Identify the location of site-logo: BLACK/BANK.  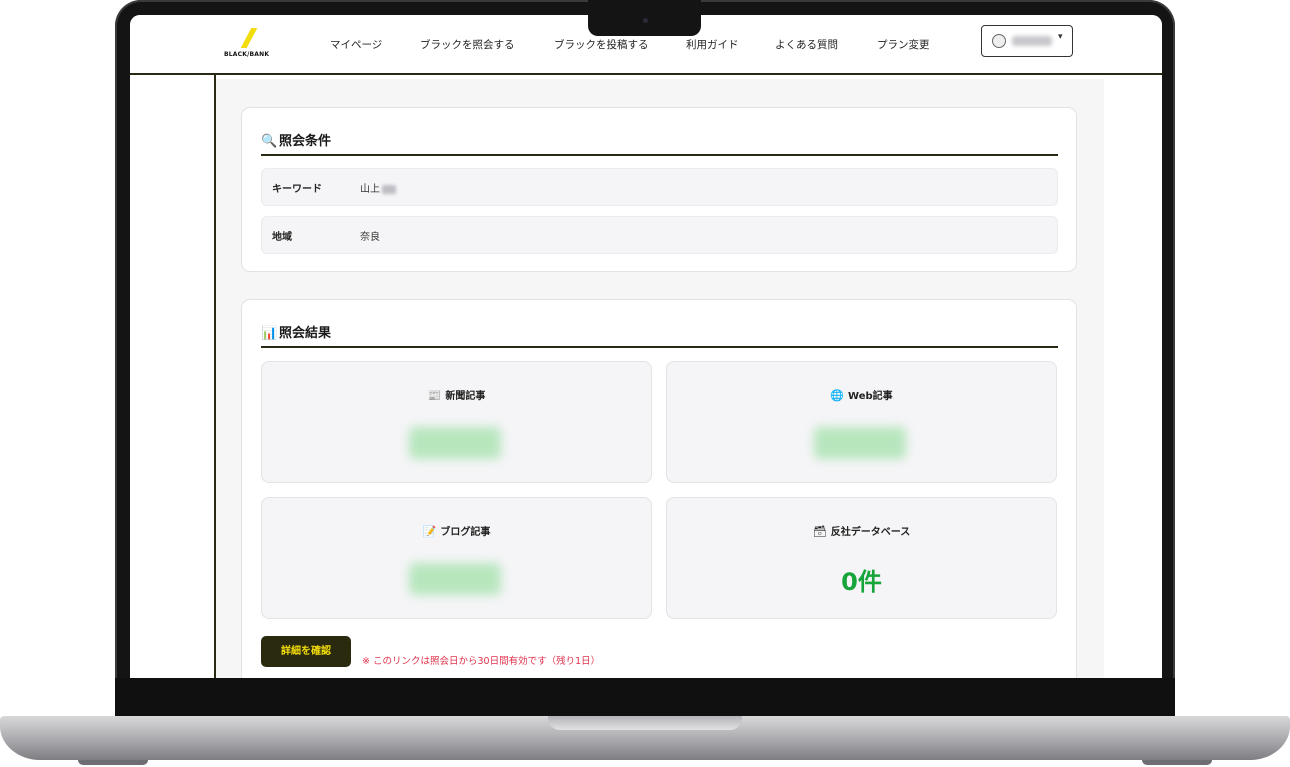
(250, 44).